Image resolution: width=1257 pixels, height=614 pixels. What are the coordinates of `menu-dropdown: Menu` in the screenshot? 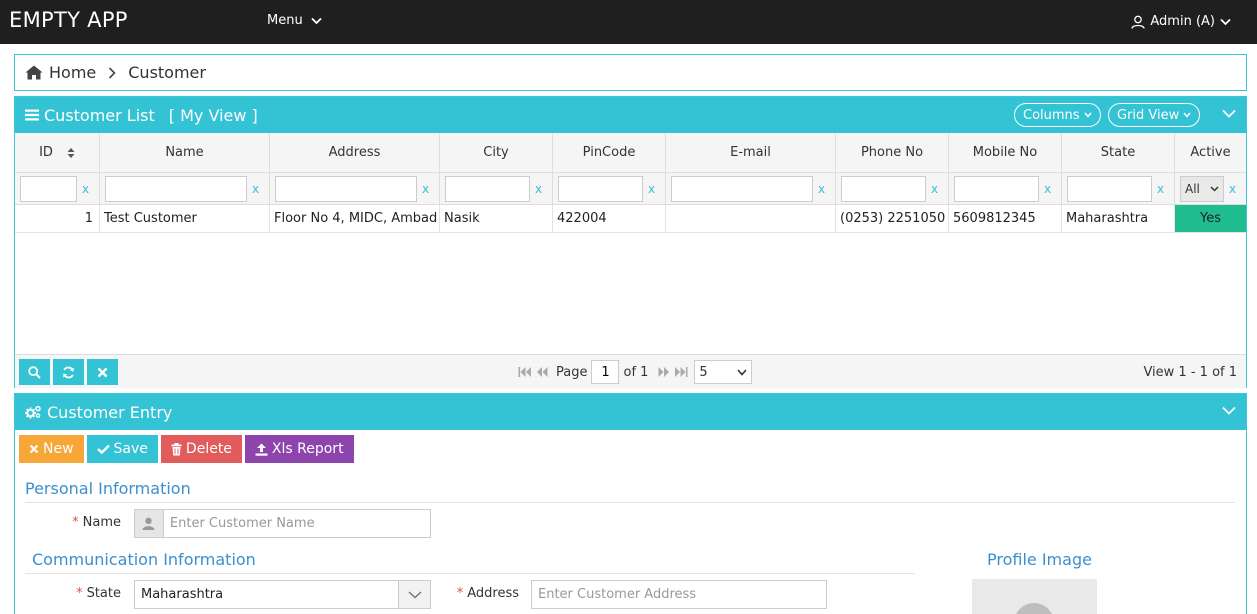 It's located at (294, 20).